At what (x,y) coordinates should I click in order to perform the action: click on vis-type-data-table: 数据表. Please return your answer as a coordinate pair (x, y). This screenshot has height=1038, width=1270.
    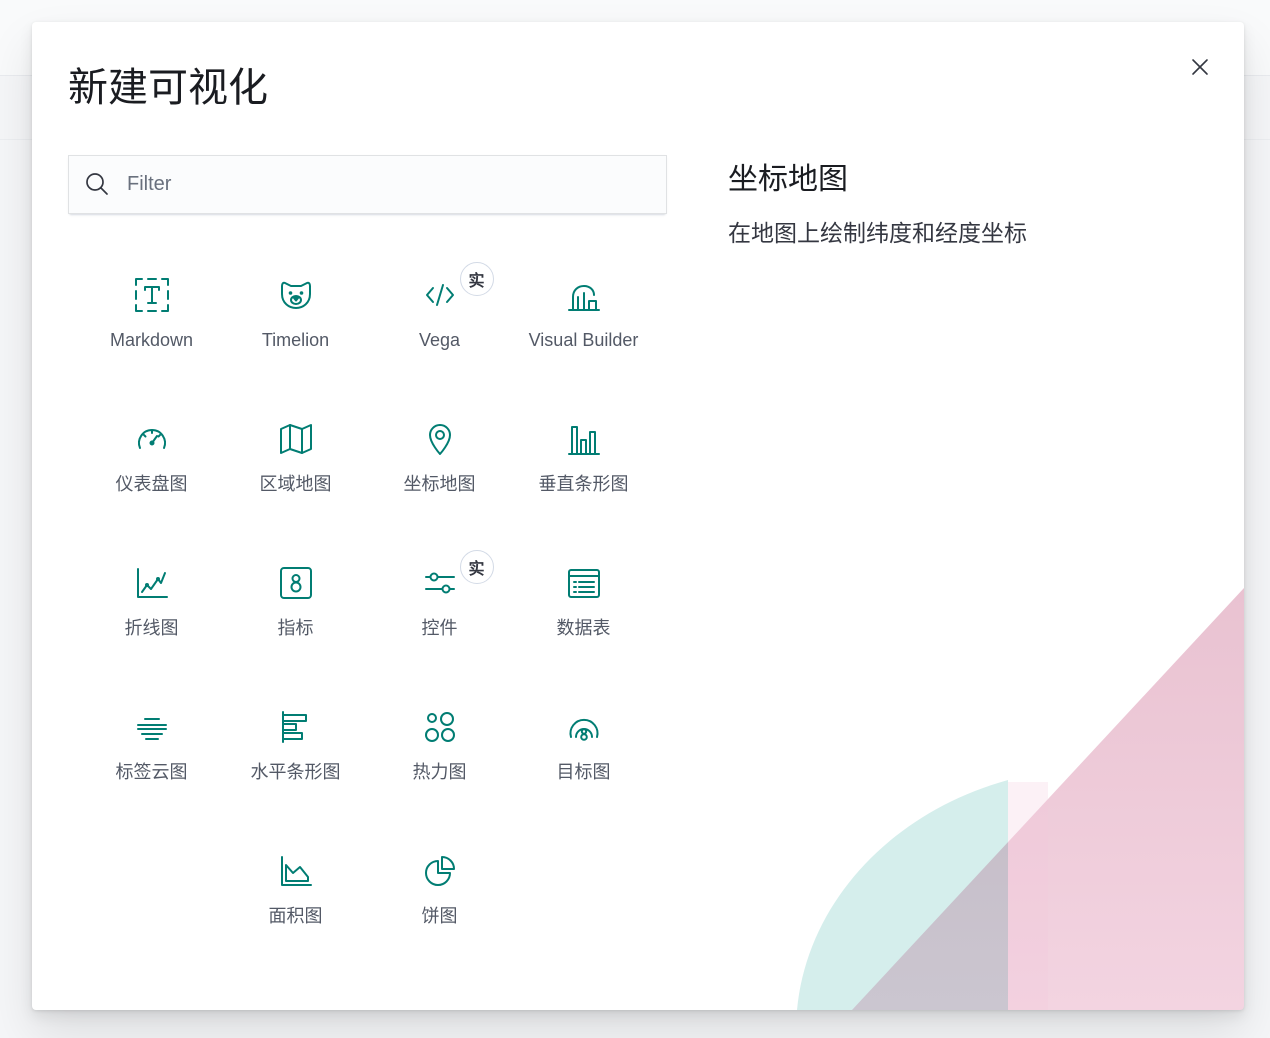
    Looking at the image, I should click on (584, 611).